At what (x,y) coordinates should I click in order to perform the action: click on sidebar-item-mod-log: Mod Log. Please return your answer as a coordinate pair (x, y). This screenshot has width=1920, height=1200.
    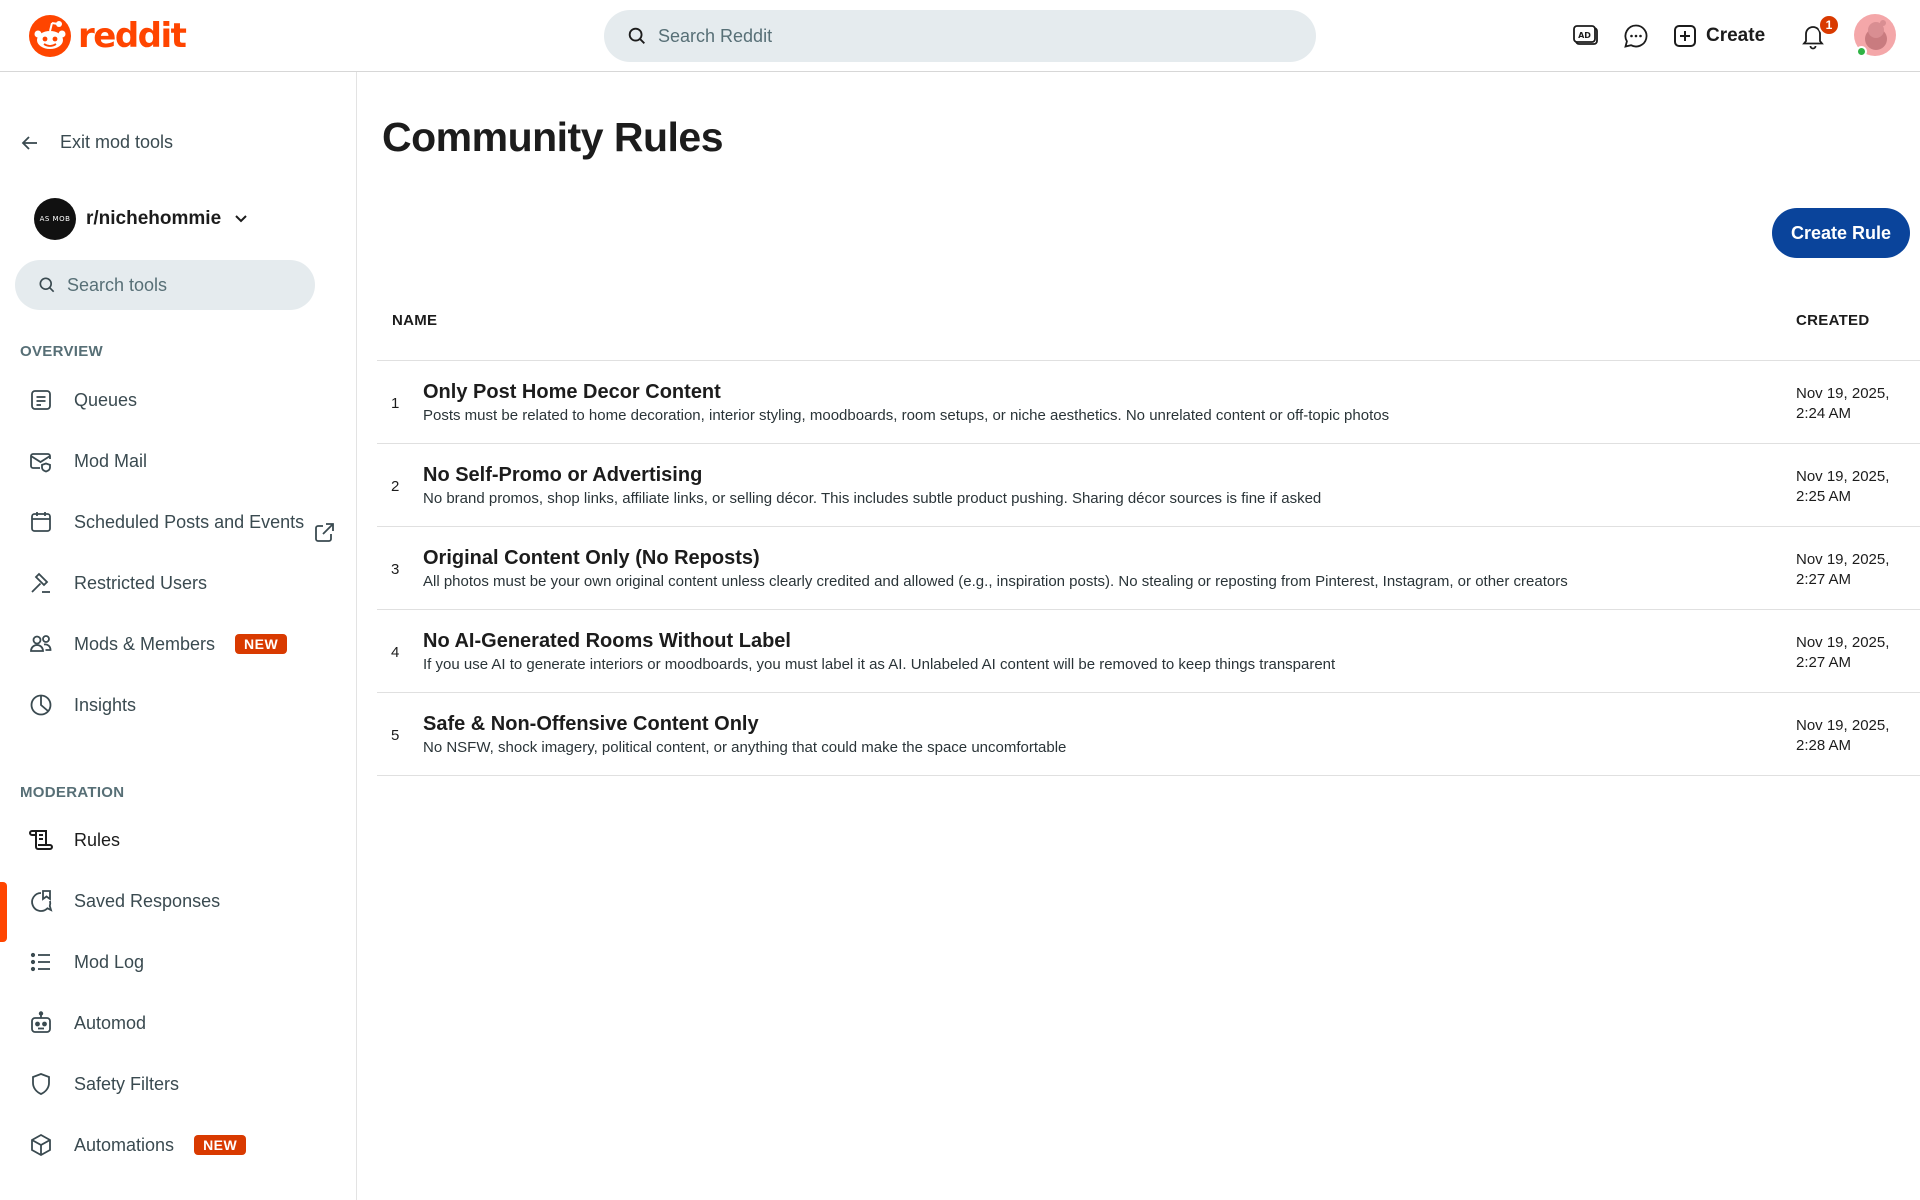
    Looking at the image, I should click on (178, 962).